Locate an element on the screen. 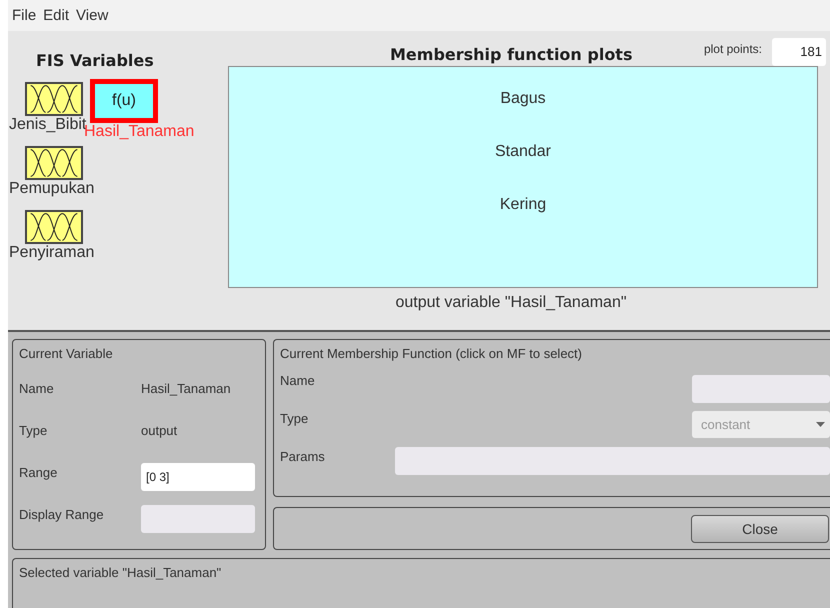  variable-label: Pemupukan is located at coordinates (51, 189).